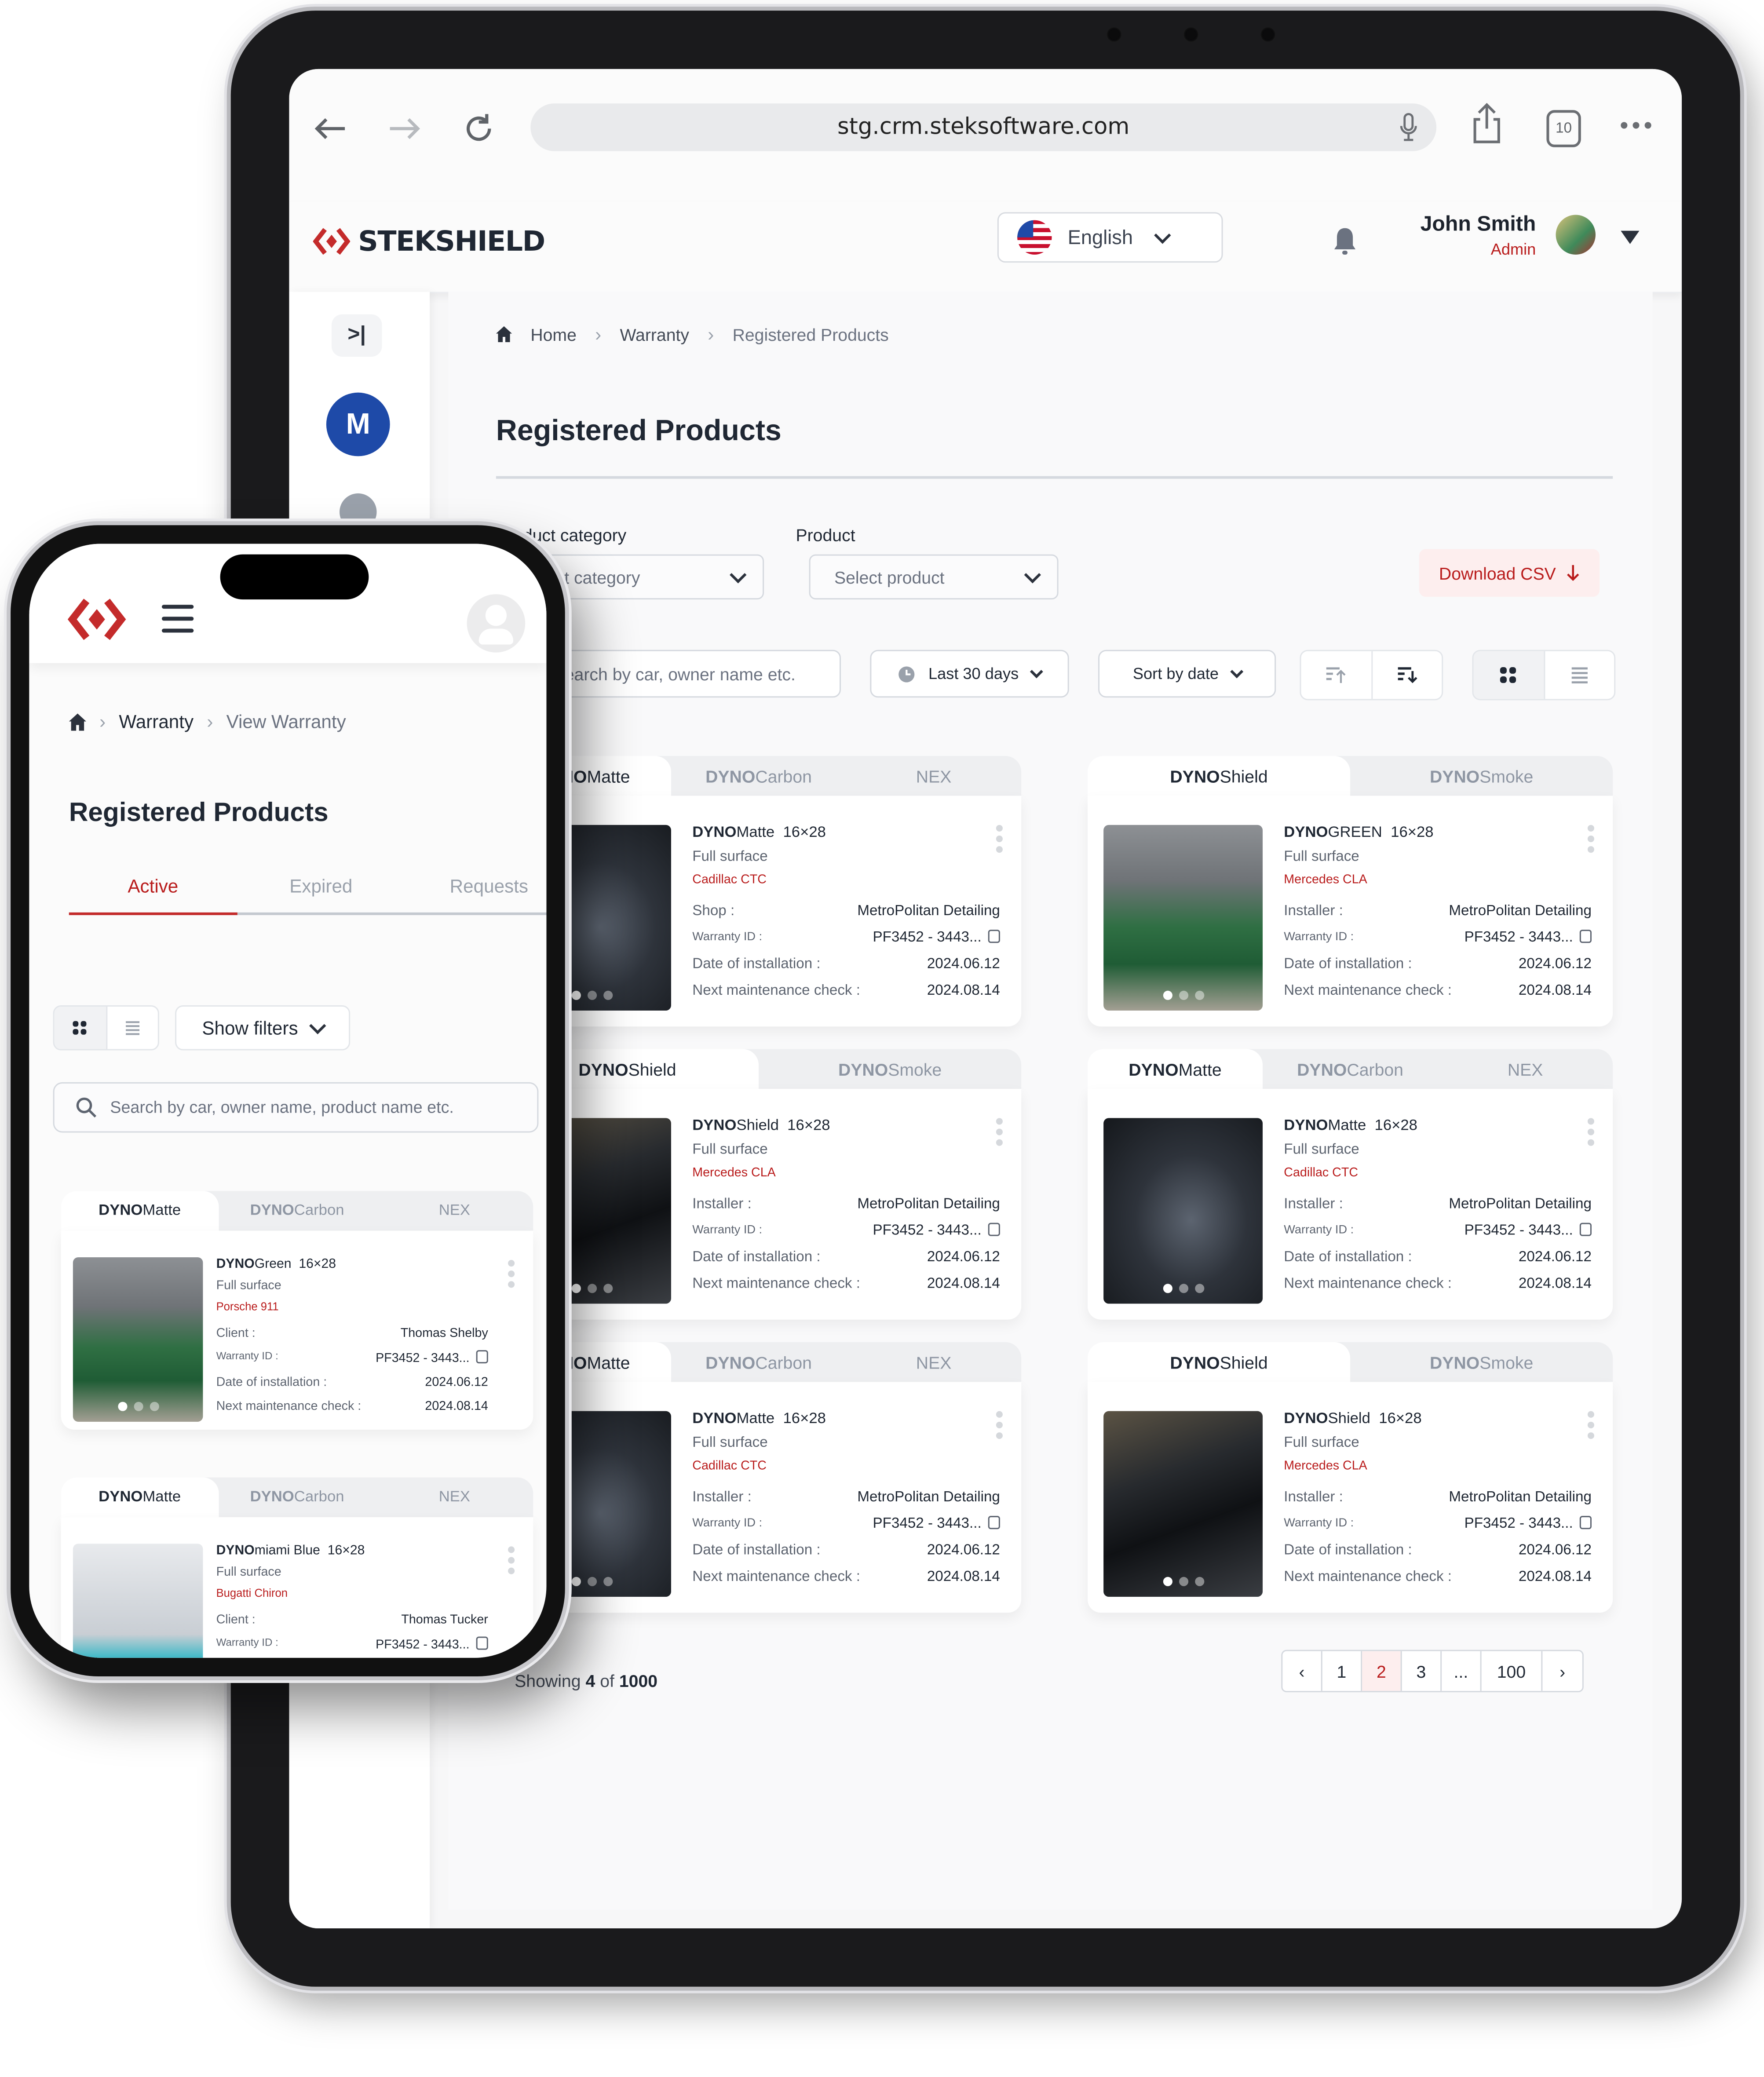  What do you see at coordinates (404, 128) in the screenshot?
I see `forward-arrow-icon` at bounding box center [404, 128].